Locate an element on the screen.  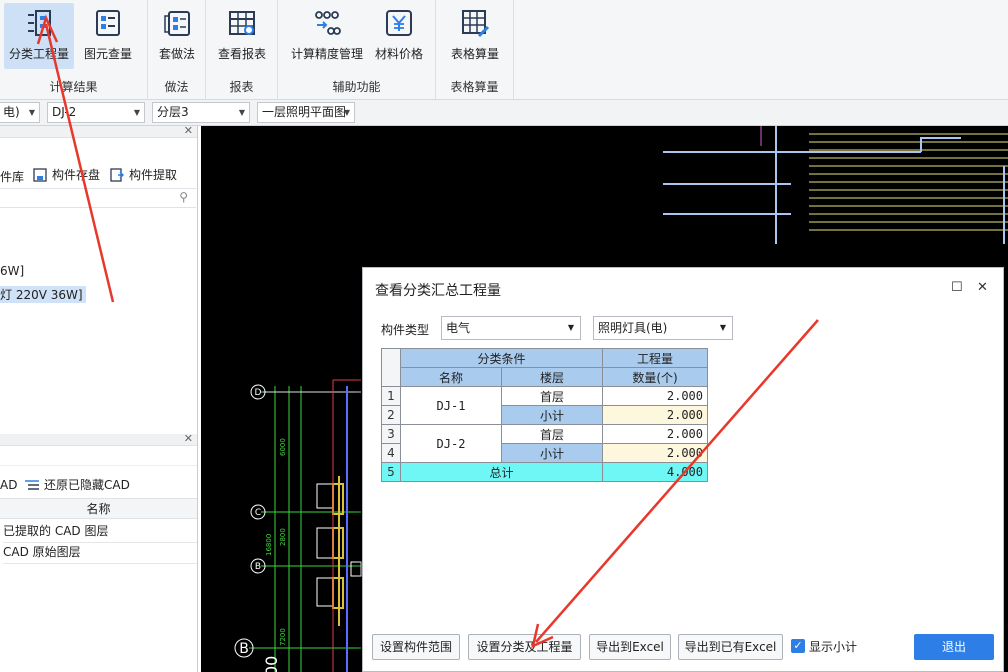
layer-row-label: CAD 原始图层 is located at coordinates (42, 552).